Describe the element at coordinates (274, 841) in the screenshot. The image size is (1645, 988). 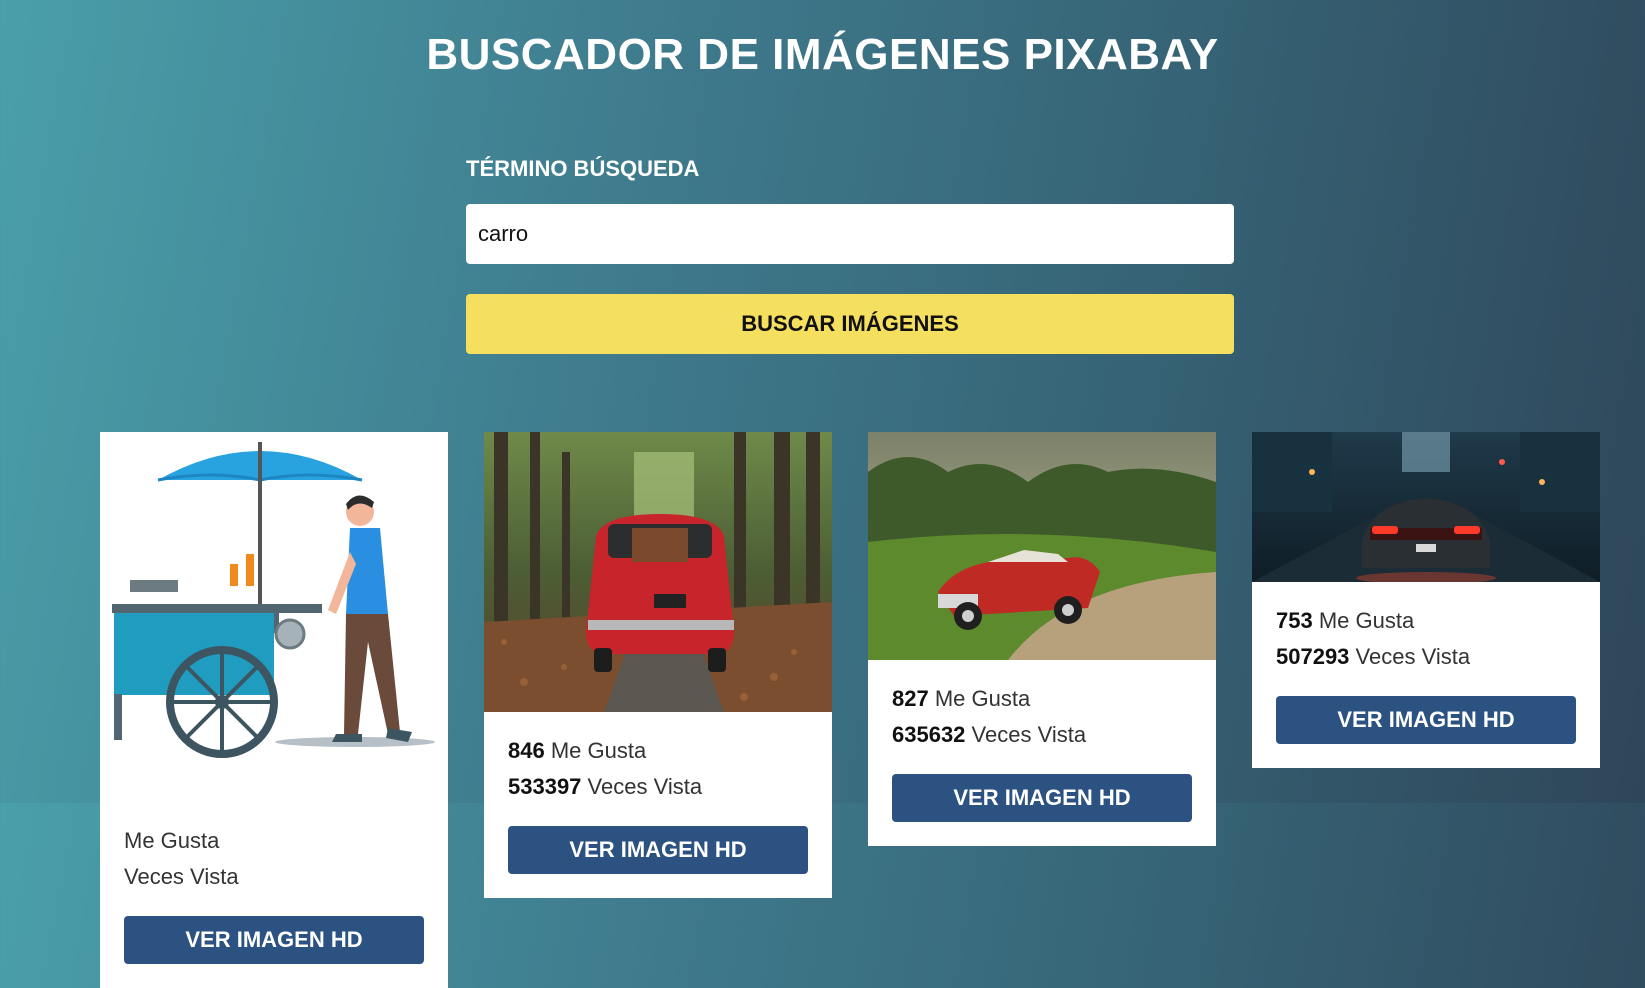
I see `likes-stat: Me Gusta` at that location.